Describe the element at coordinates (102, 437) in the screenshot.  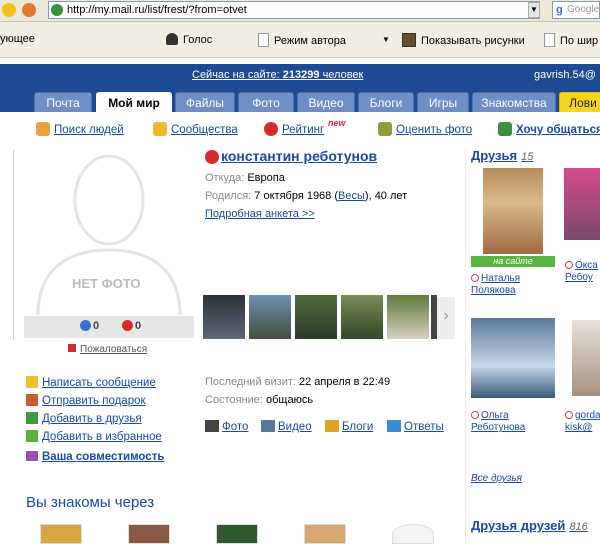
I see `add-favorite-label: Добавить в избранное` at that location.